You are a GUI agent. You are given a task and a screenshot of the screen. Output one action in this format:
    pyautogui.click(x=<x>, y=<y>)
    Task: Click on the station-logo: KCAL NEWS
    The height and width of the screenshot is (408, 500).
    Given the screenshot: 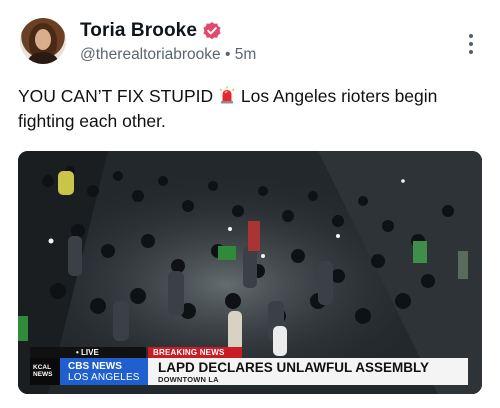 What is the action you would take?
    pyautogui.click(x=45, y=371)
    